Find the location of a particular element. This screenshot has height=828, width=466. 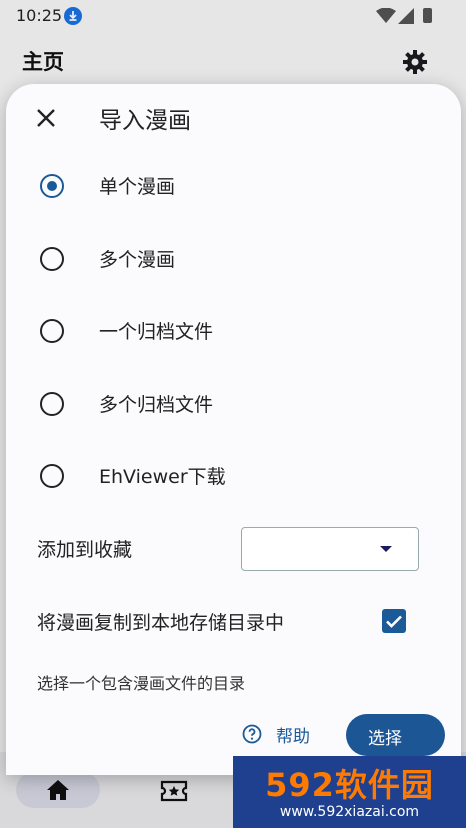

caret-down-icon is located at coordinates (386, 549).